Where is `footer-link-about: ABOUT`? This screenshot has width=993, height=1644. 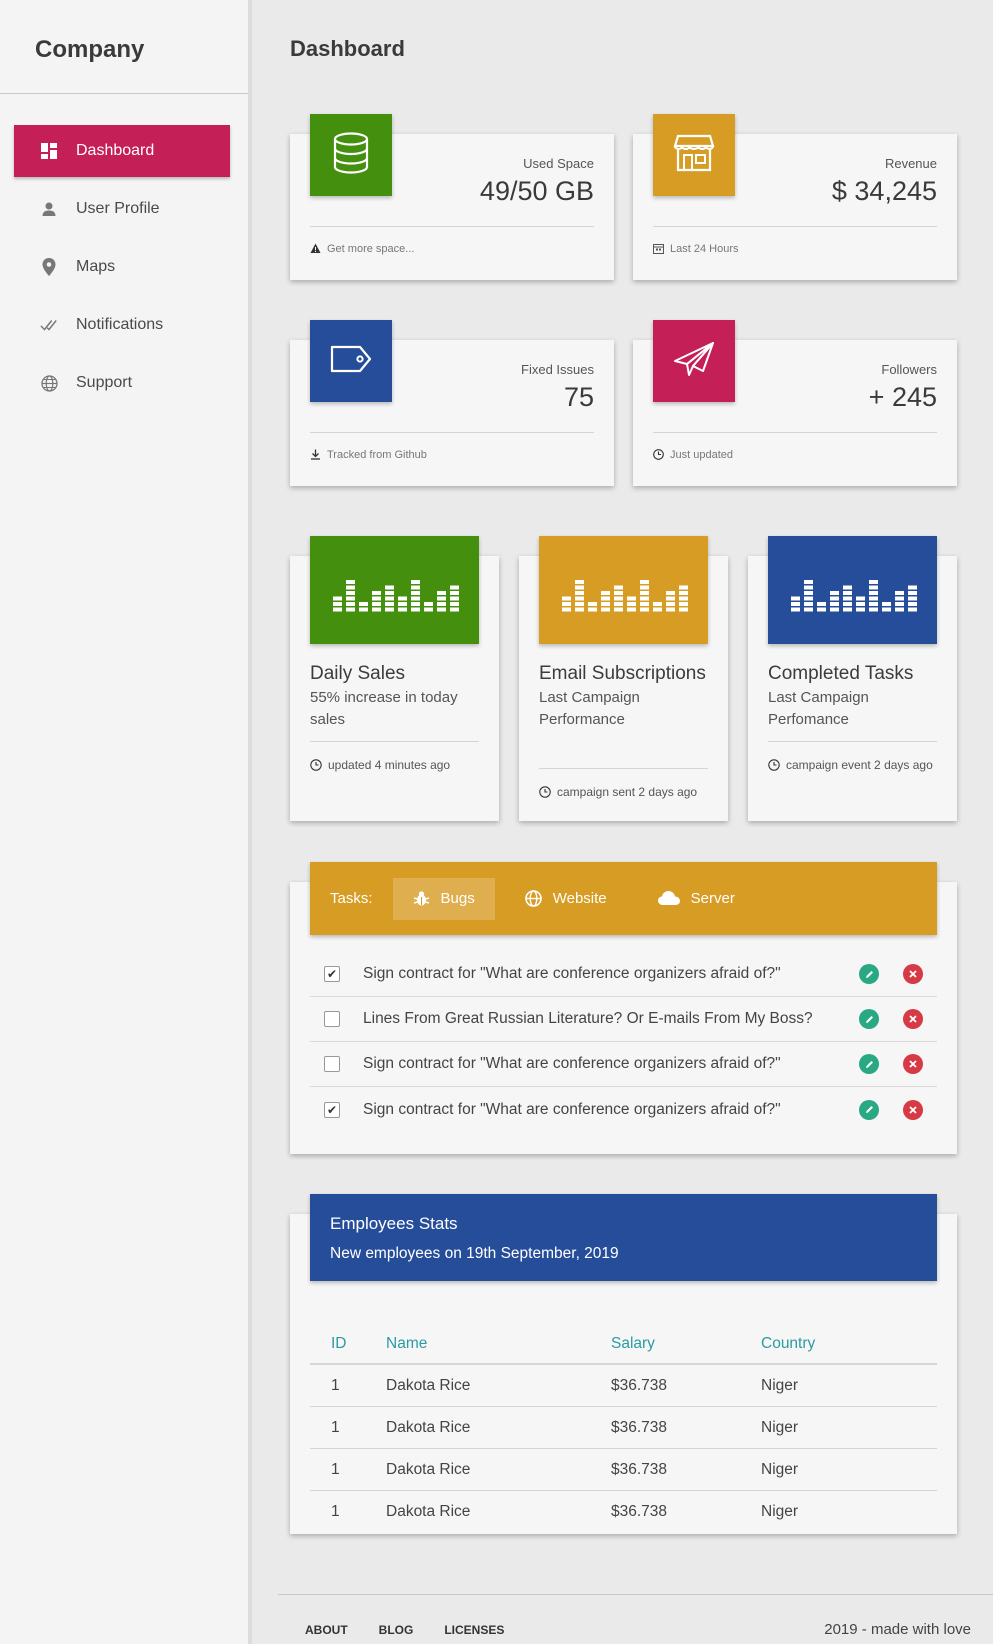
footer-link-about: ABOUT is located at coordinates (326, 1630).